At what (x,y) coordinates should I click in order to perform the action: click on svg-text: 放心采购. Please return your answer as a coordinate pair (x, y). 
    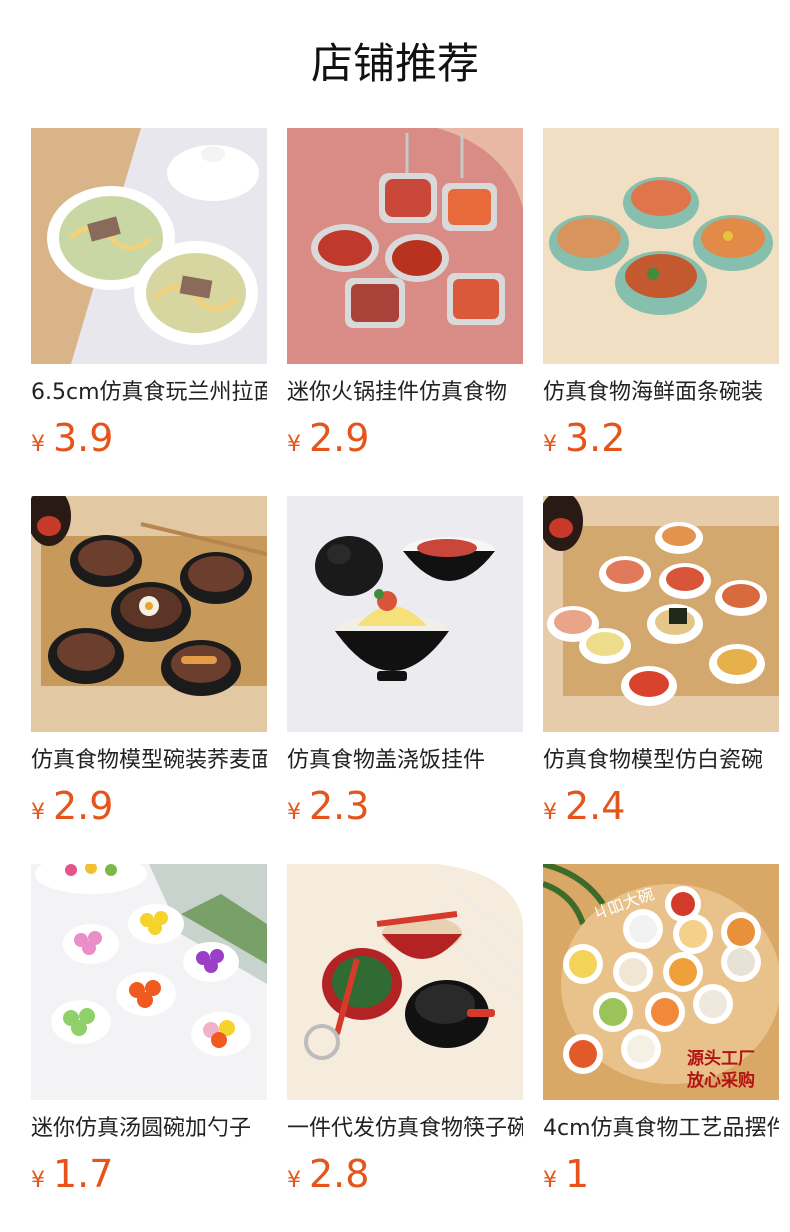
    Looking at the image, I should click on (720, 1080).